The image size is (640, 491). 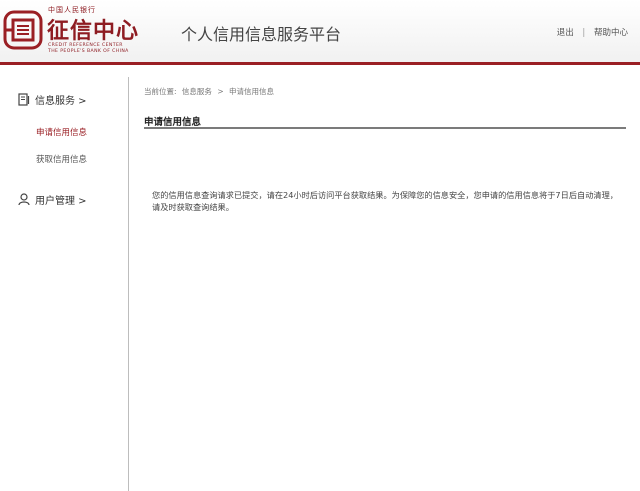 What do you see at coordinates (61, 132) in the screenshot?
I see `sidebar-item-apply-credit-info: 申请信用信息` at bounding box center [61, 132].